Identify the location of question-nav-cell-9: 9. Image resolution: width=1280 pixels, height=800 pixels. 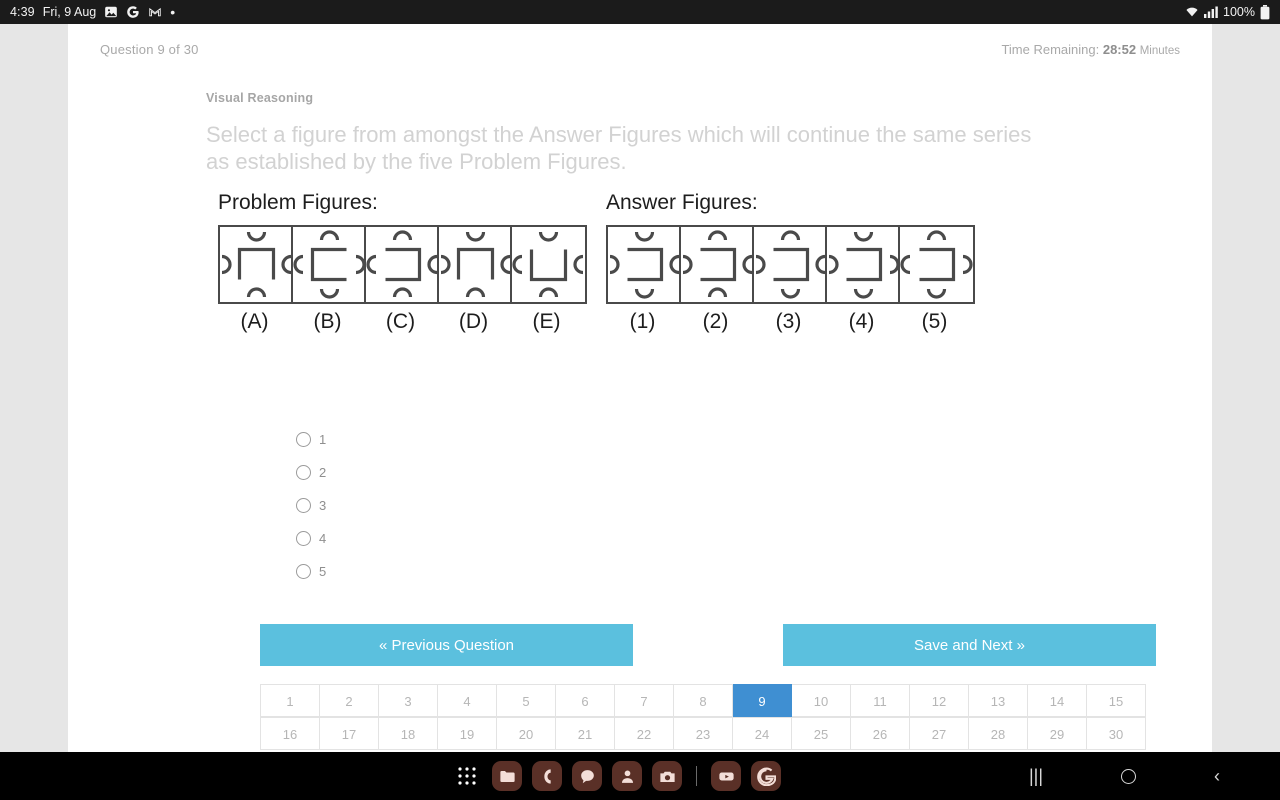
(762, 700).